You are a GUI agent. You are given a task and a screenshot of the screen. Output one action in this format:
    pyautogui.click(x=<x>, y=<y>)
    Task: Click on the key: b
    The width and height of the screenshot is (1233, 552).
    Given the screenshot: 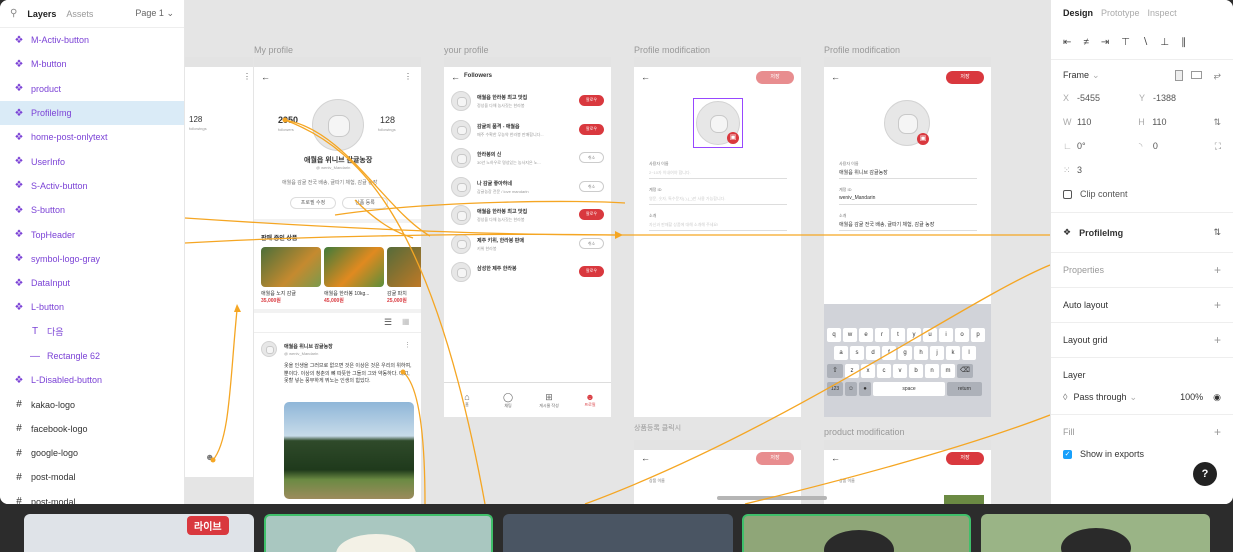 What is the action you would take?
    pyautogui.click(x=916, y=371)
    